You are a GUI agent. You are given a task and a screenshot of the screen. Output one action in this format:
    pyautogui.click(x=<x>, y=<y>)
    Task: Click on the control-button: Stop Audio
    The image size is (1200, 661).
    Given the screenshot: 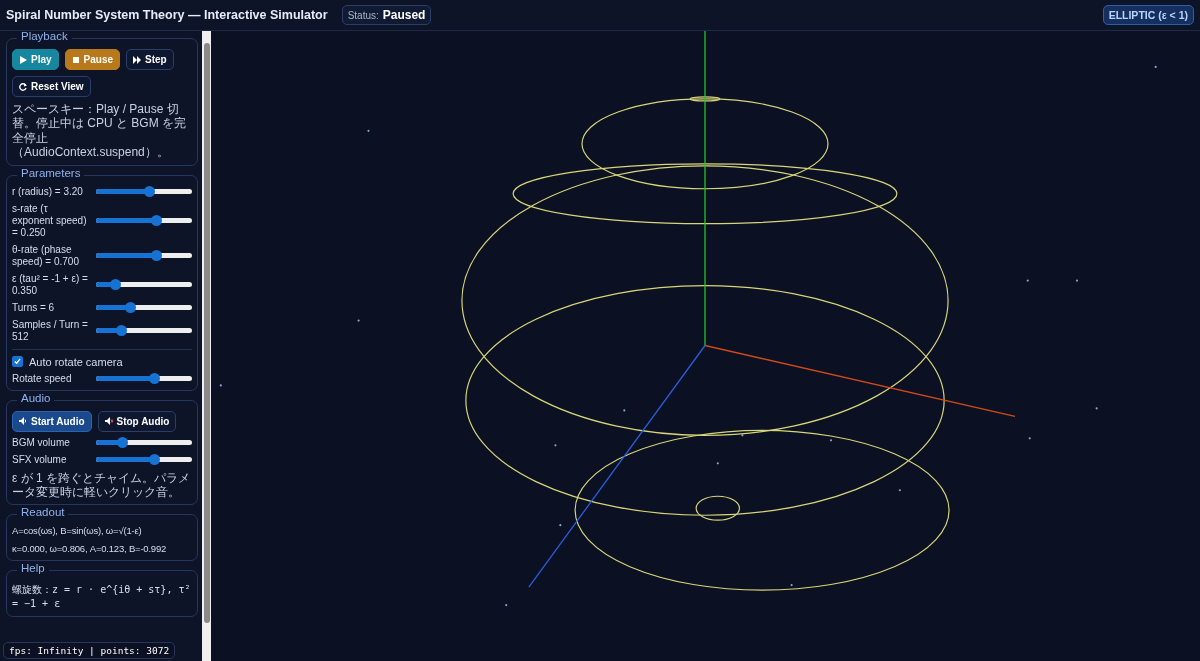 What is the action you would take?
    pyautogui.click(x=137, y=421)
    